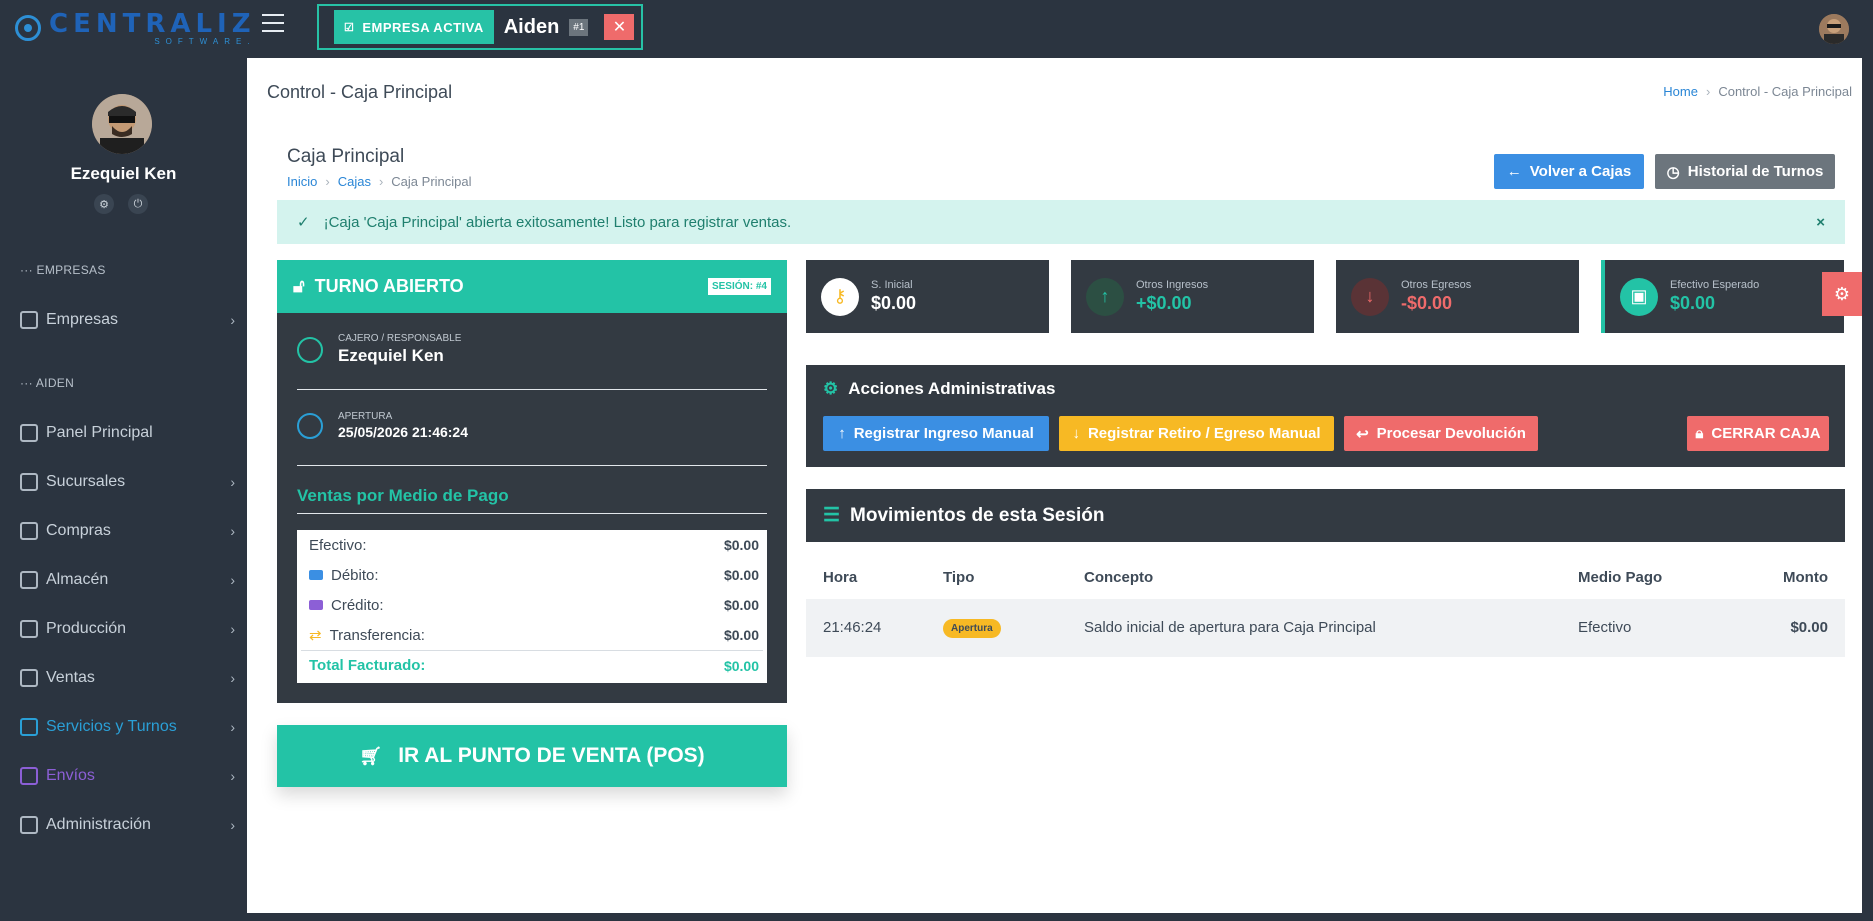 This screenshot has height=921, width=1873. I want to click on close-company-button: ✕, so click(619, 27).